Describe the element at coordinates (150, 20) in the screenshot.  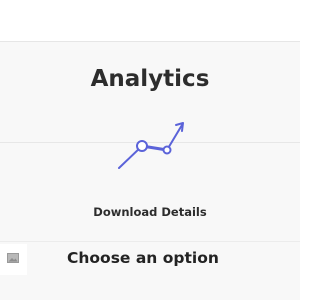
I see `top-bar` at that location.